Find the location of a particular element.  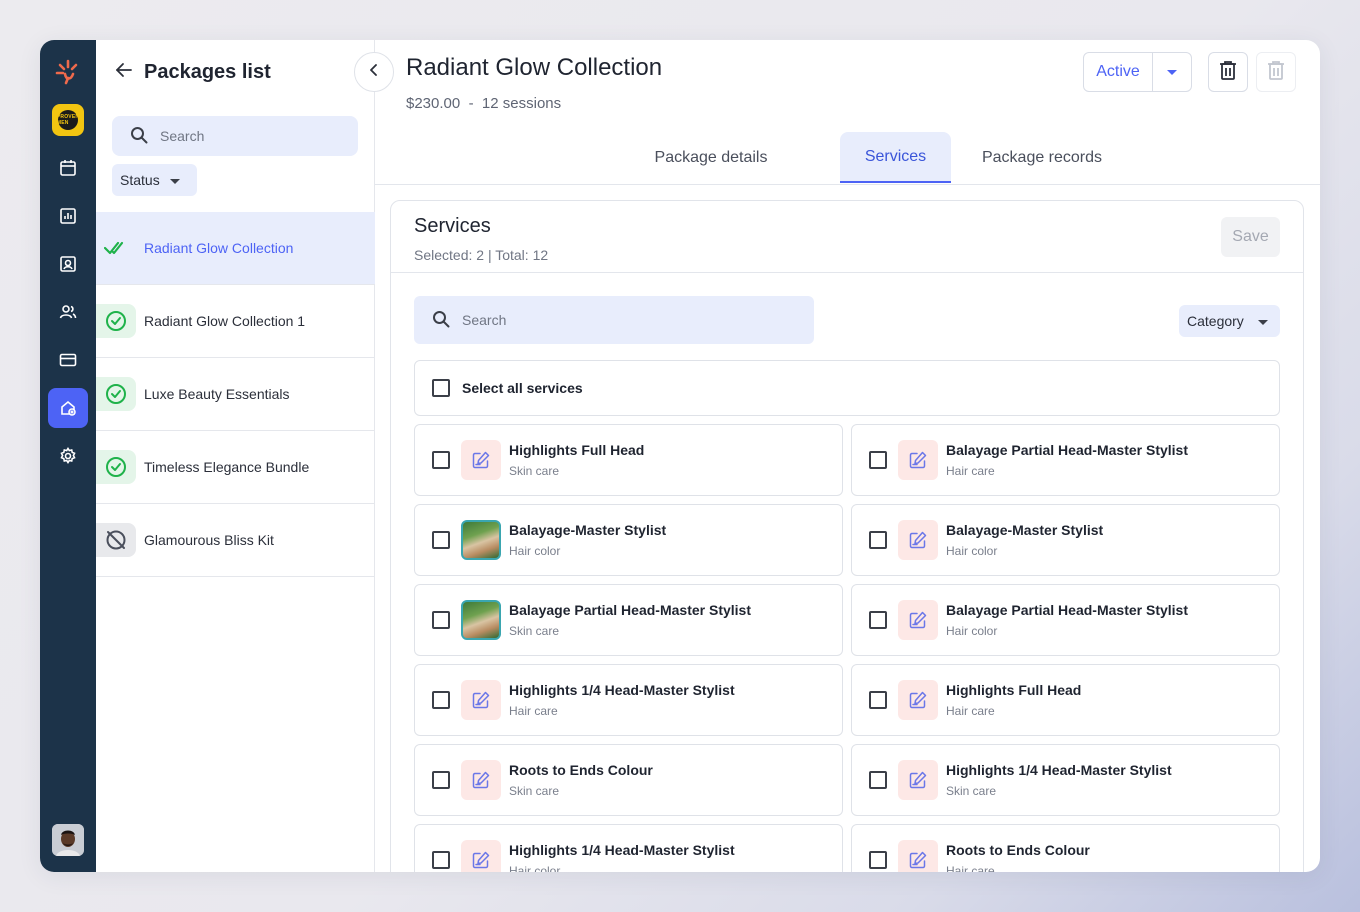

package-tabs: Package details Services Package records is located at coordinates (847, 158).